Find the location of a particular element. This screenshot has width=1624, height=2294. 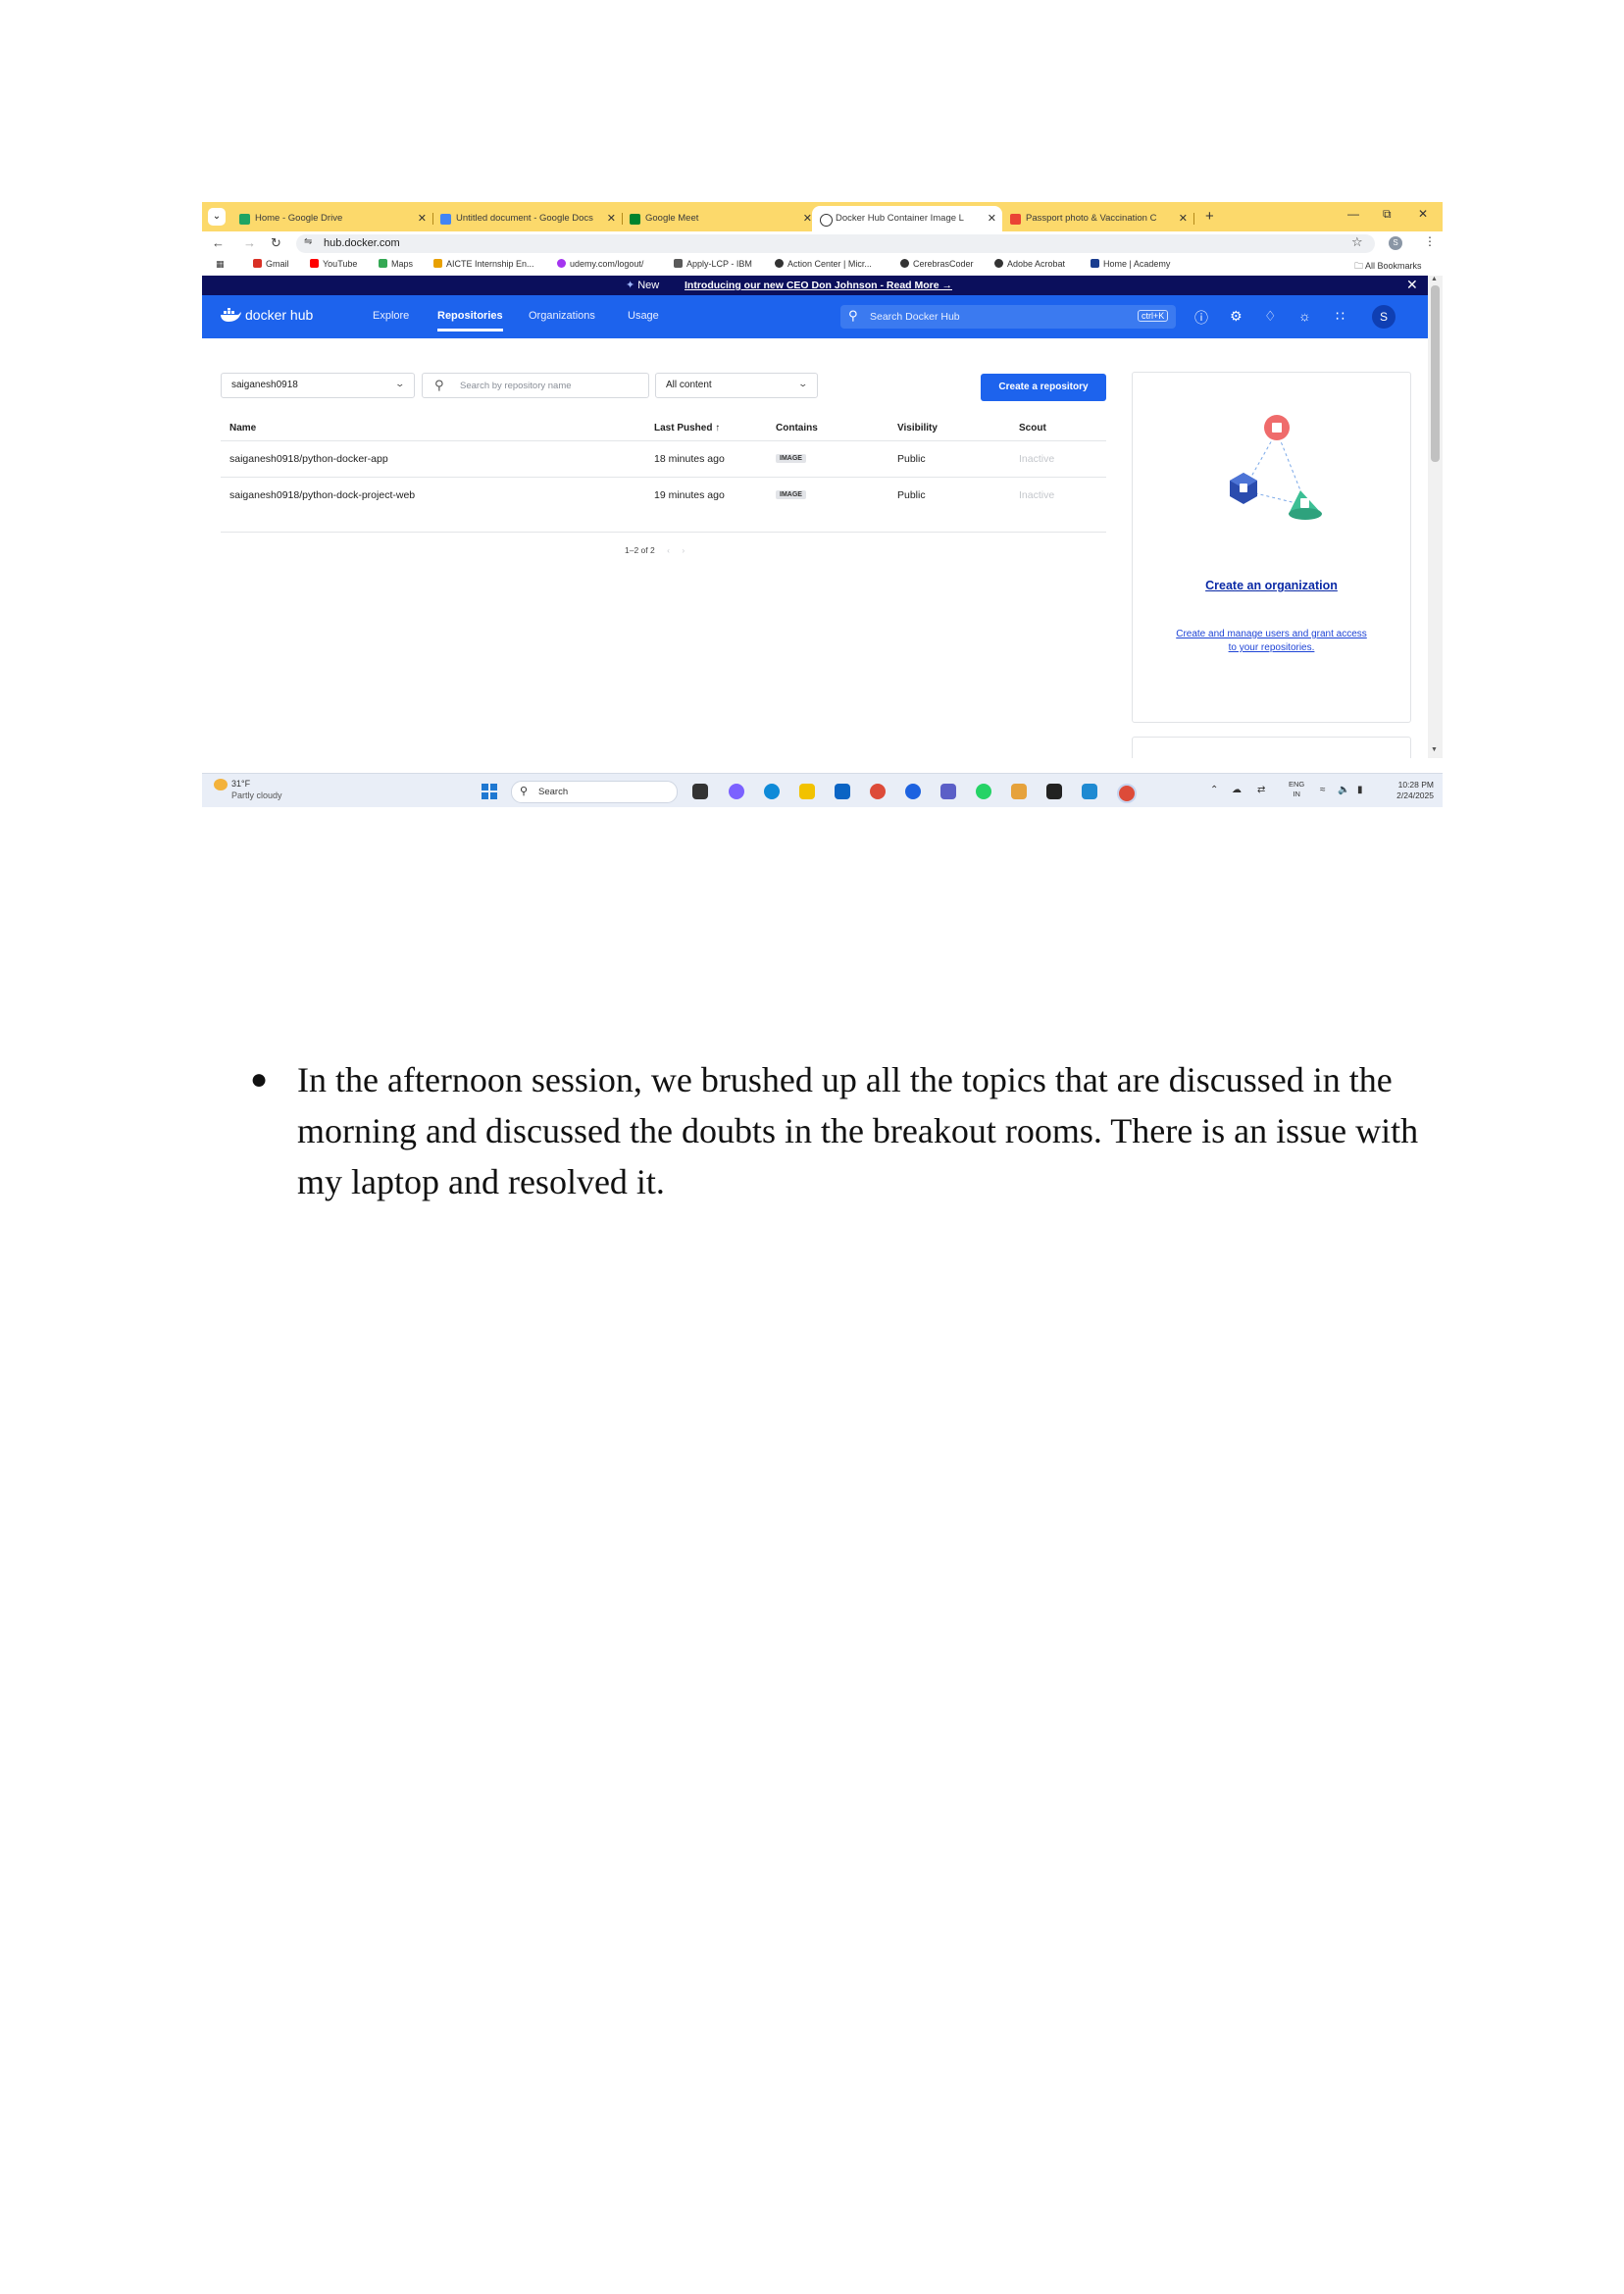

nav-usage: Usage is located at coordinates (643, 316).